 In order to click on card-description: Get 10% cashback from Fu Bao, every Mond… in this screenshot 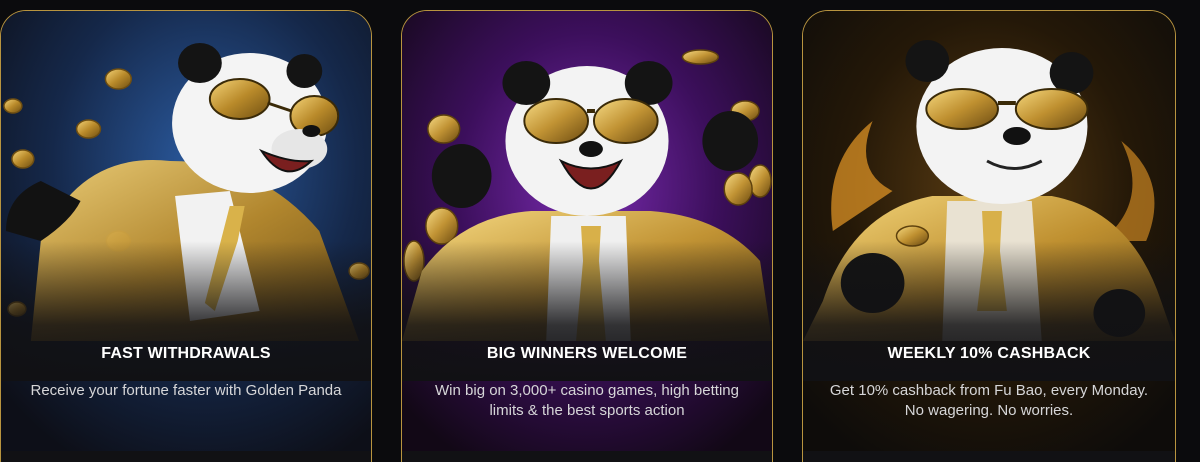, I will do `click(989, 400)`.